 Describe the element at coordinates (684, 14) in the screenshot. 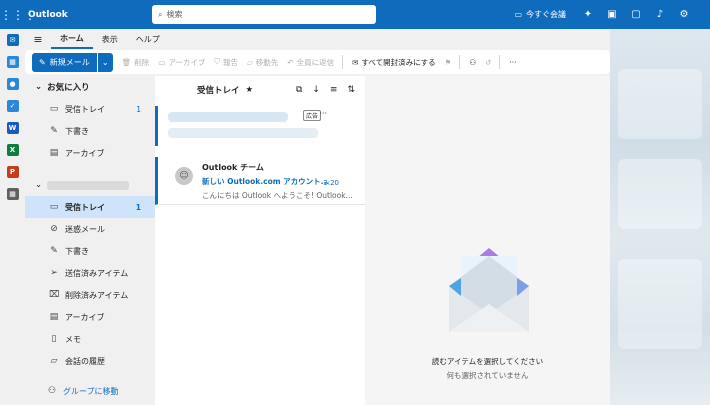

I see `gear-icon: ⚙` at that location.